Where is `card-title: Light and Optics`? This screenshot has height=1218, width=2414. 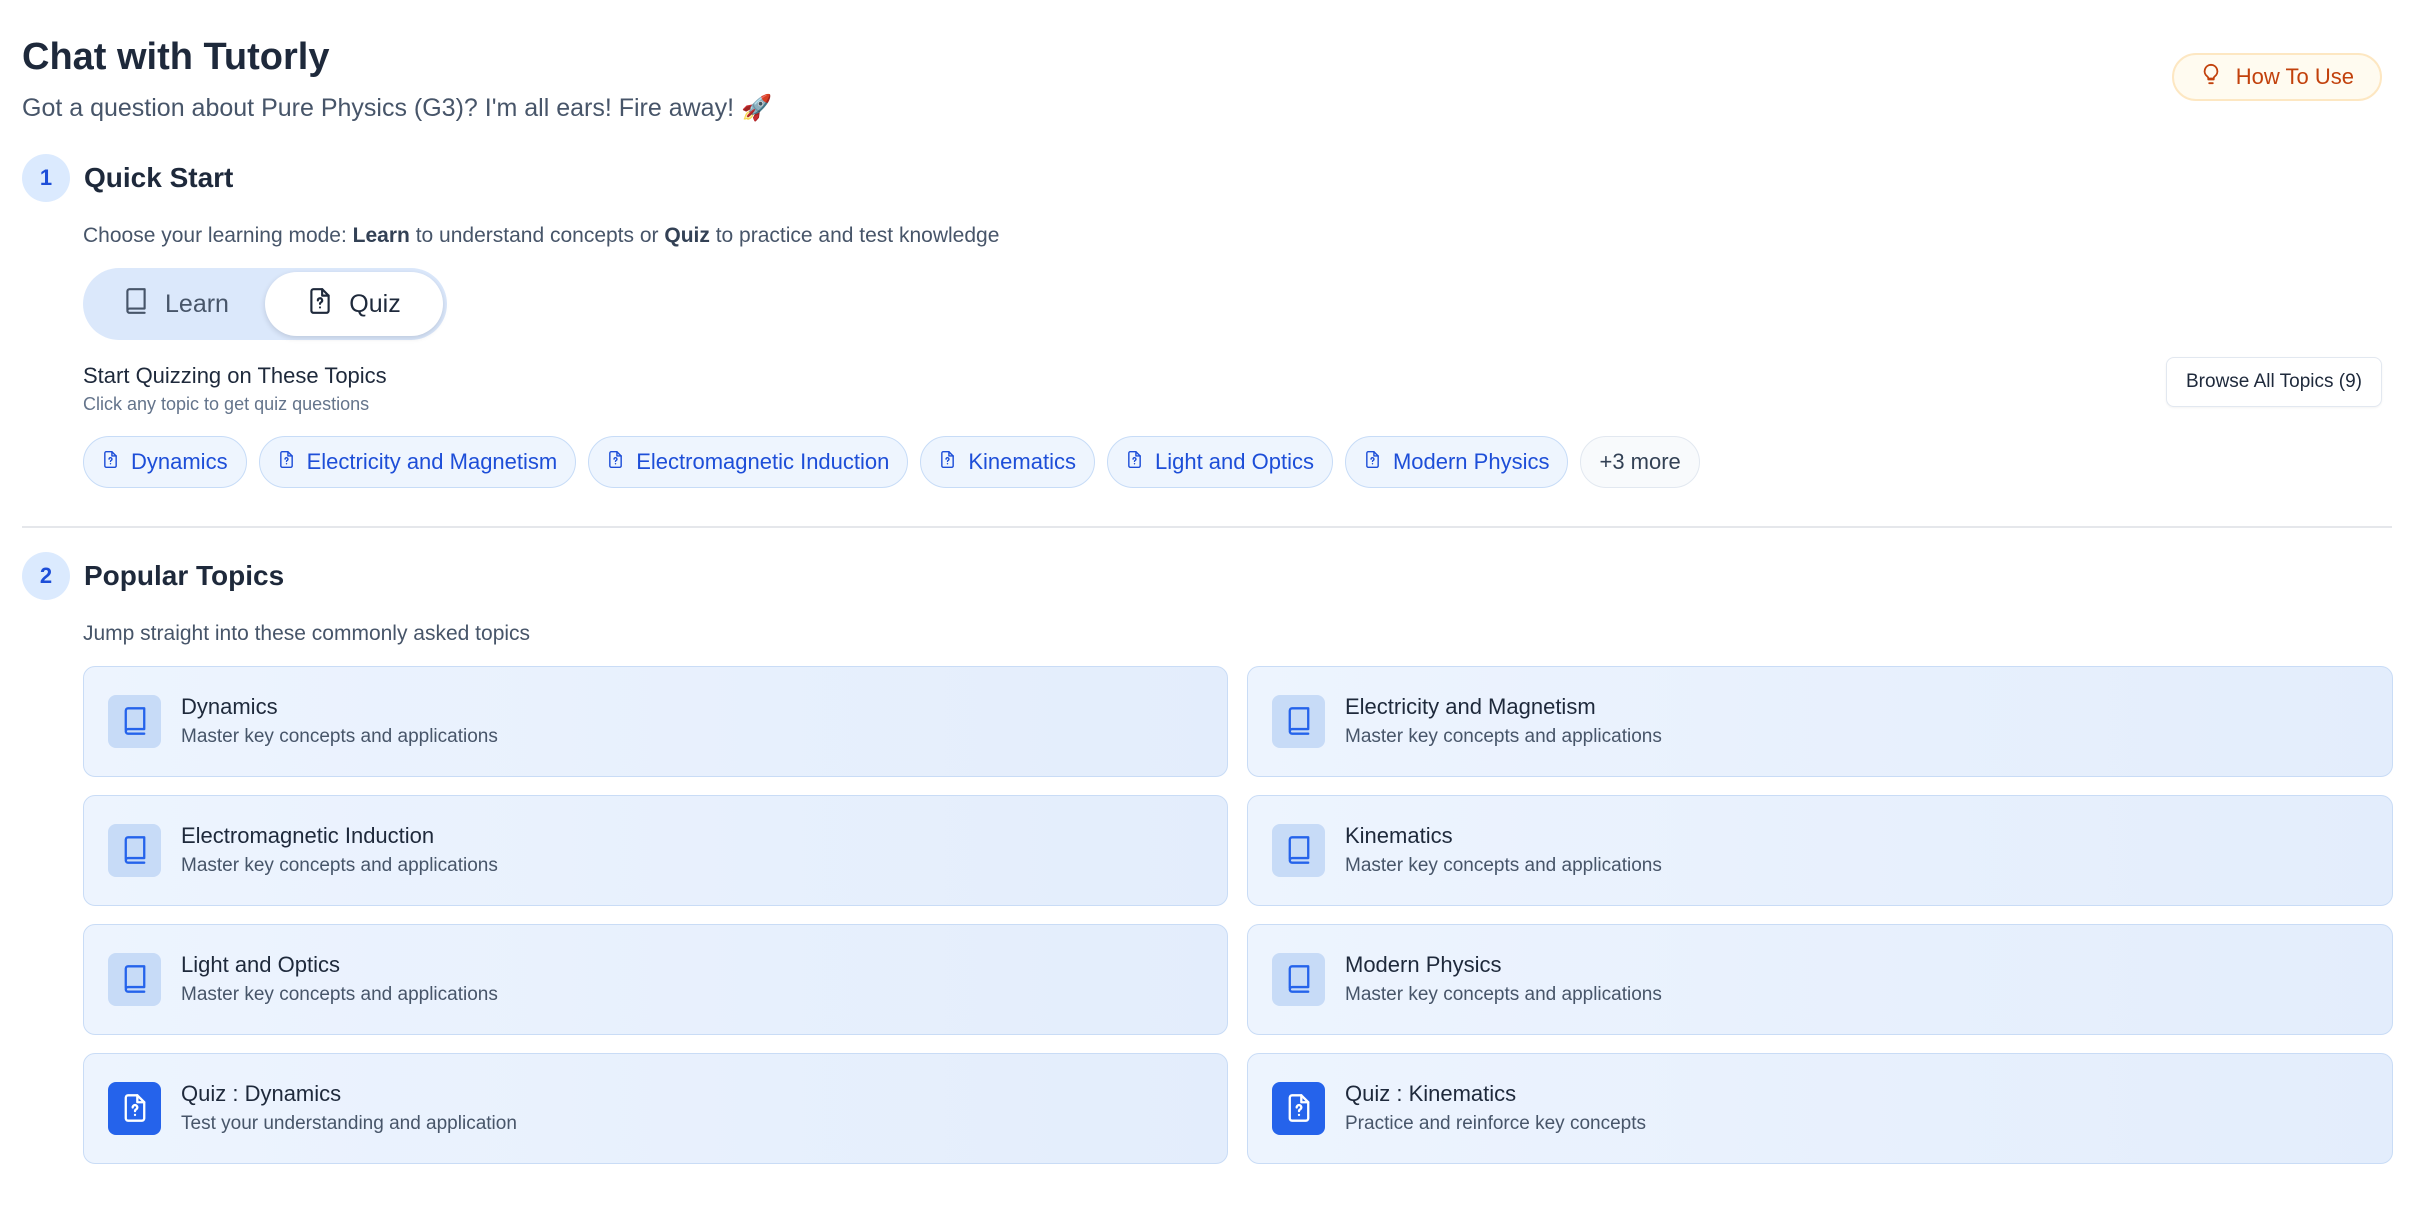 card-title: Light and Optics is located at coordinates (260, 964).